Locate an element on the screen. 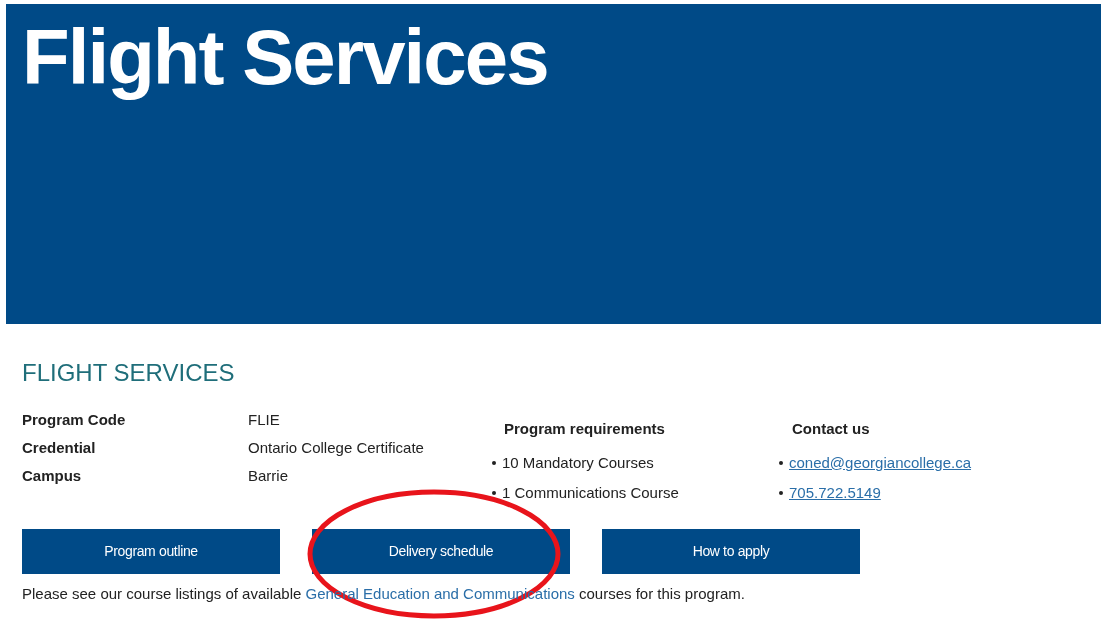 This screenshot has height=620, width=1101. section-heading: FLIGHT SERVICES is located at coordinates (128, 373).